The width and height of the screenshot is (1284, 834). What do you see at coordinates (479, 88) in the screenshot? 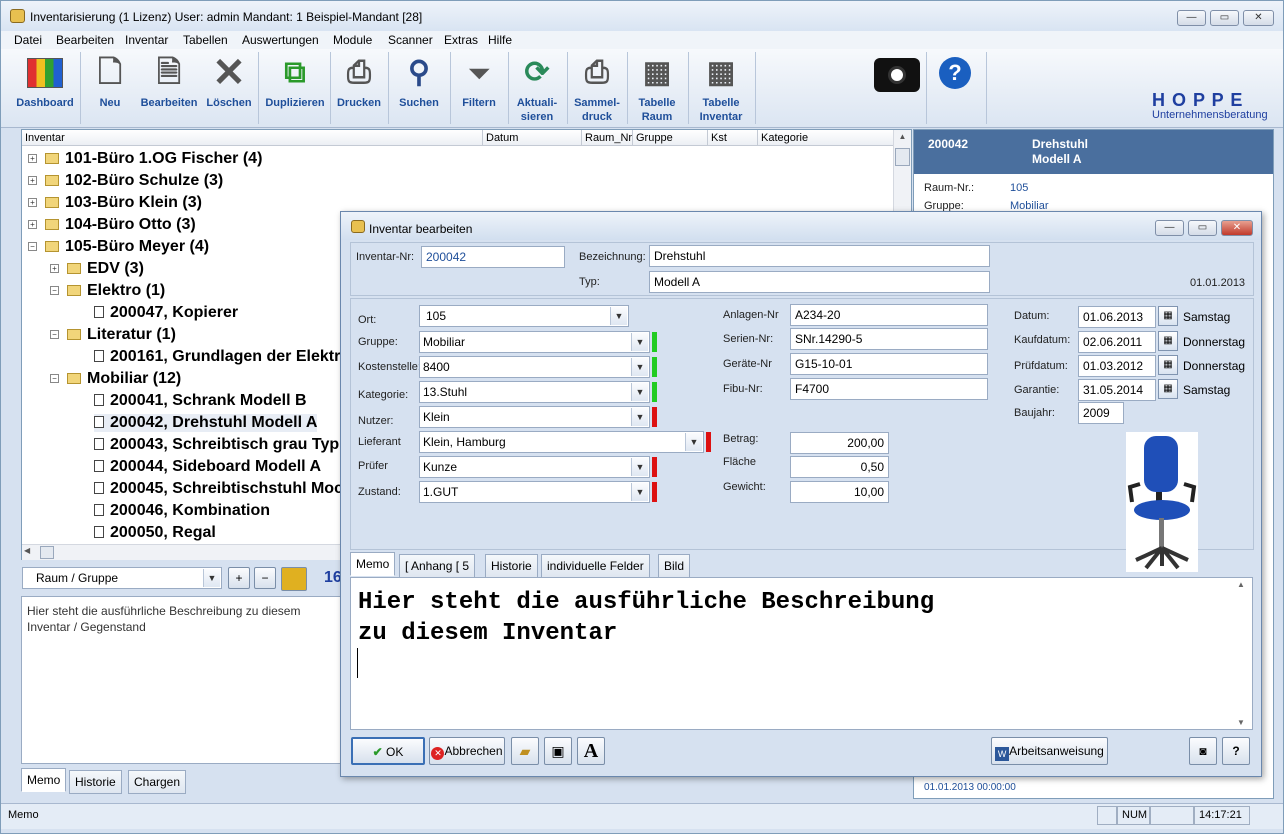
I see `filtern-button: ⏷ Filtern` at bounding box center [479, 88].